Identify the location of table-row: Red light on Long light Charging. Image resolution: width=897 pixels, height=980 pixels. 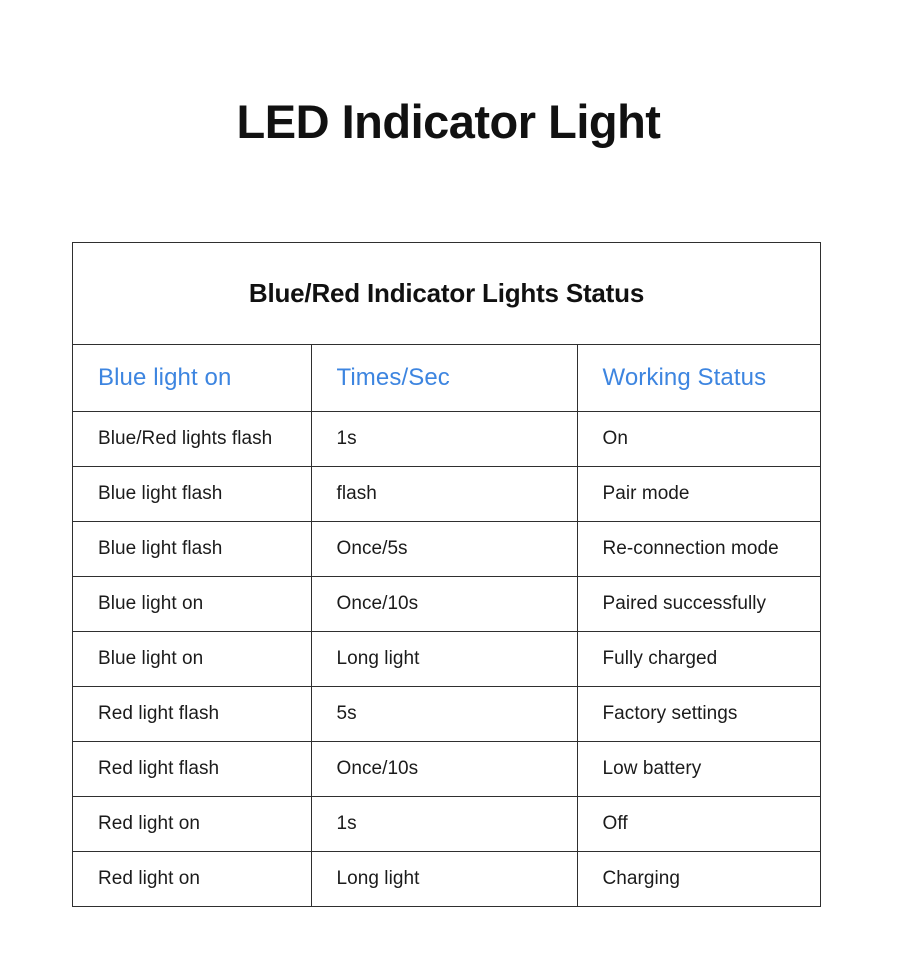
(446, 878).